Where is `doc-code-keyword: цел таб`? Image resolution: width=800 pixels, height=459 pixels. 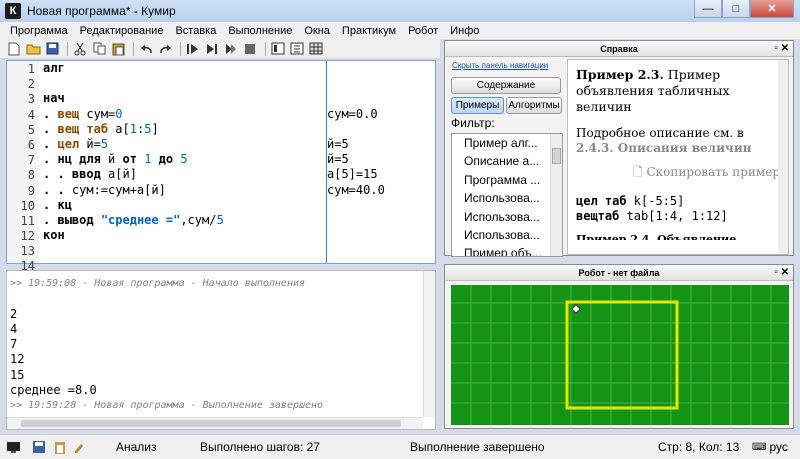
doc-code-keyword: цел таб is located at coordinates (601, 201).